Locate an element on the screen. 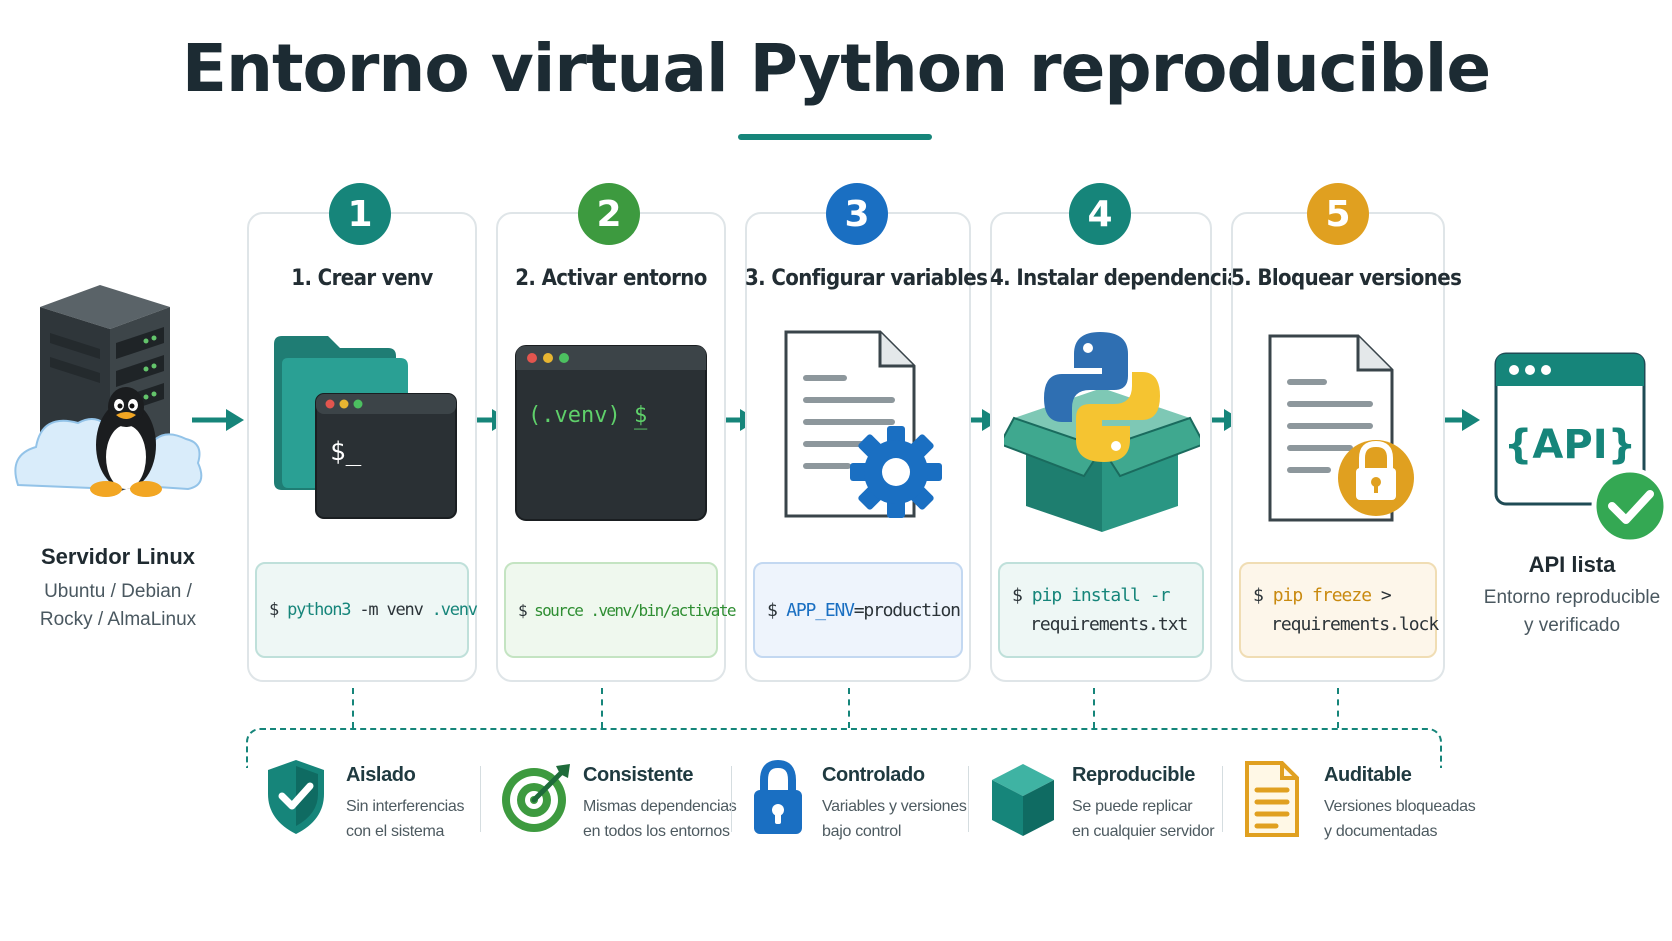  cmd-file: requirements.txt is located at coordinates (1109, 624).